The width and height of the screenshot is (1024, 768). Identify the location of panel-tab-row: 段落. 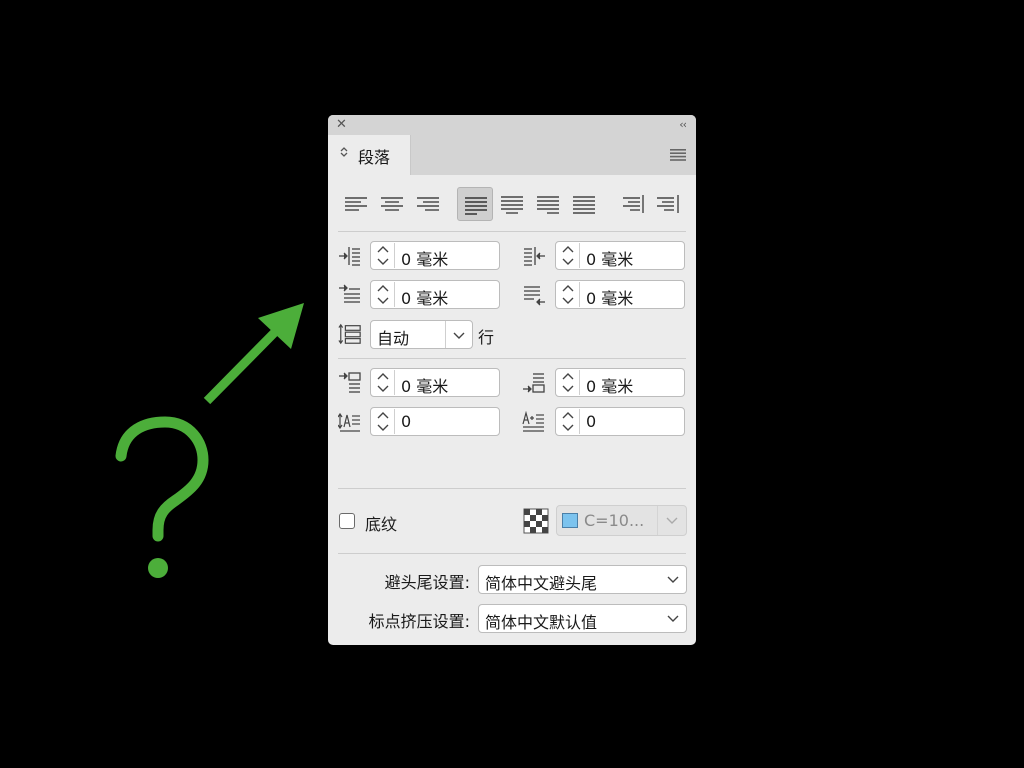
(512, 155).